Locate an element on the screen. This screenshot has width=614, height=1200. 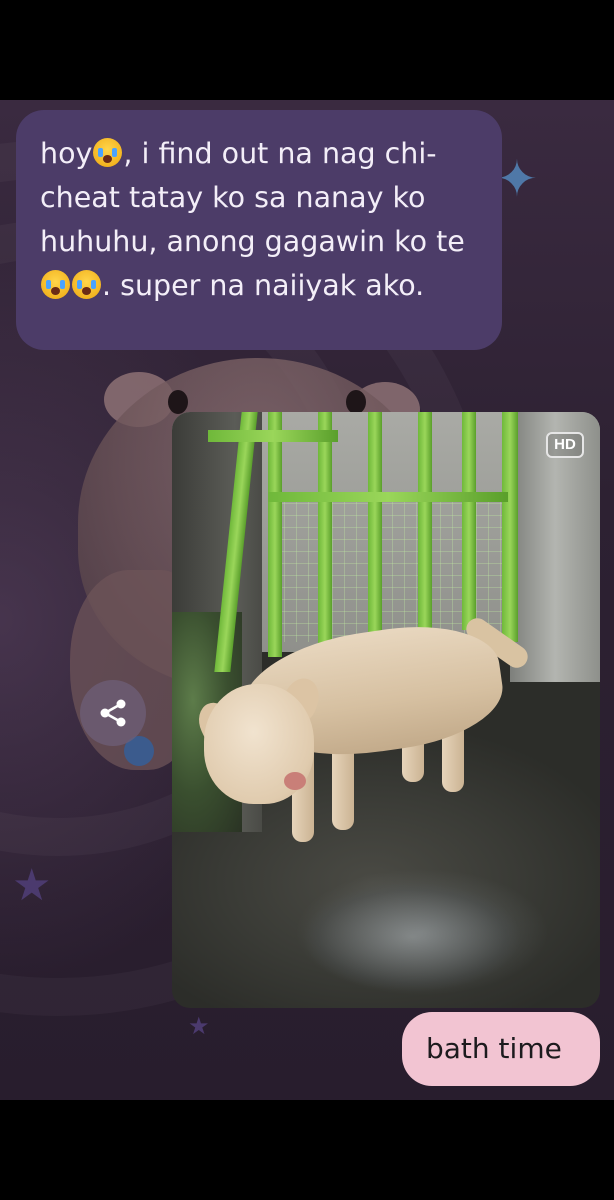
share-icon is located at coordinates (113, 713).